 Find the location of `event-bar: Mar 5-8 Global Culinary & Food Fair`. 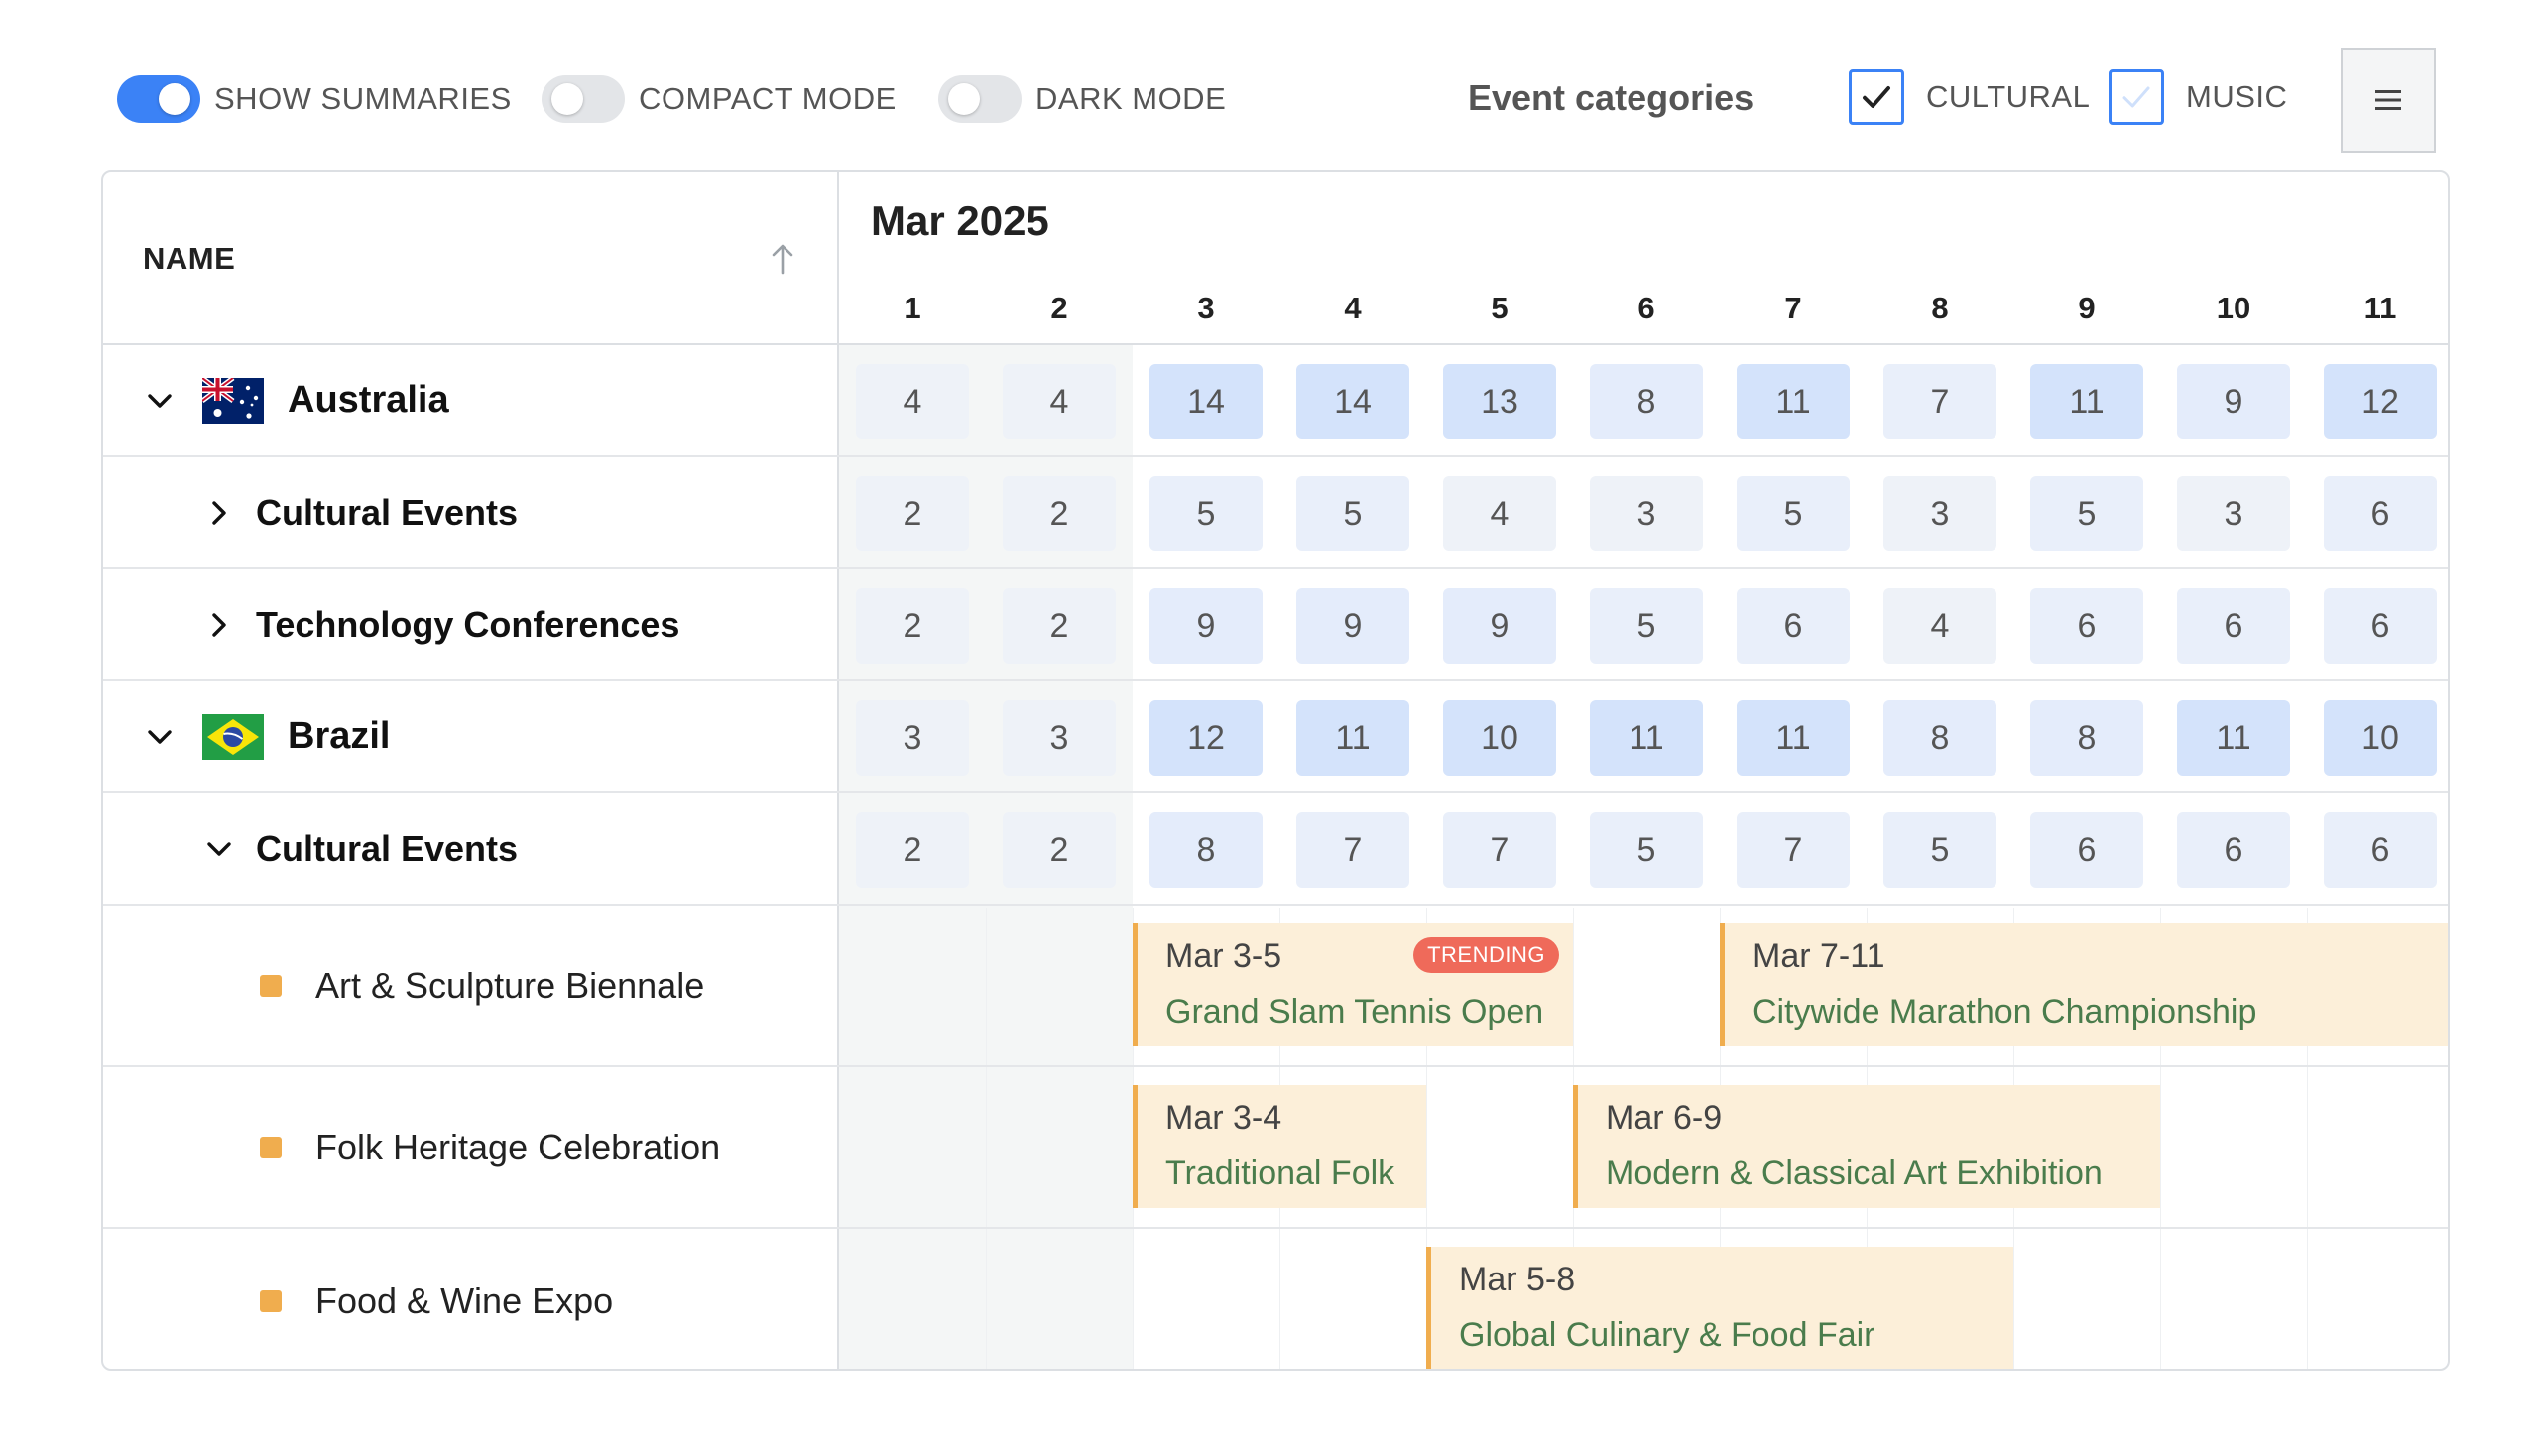

event-bar: Mar 5-8 Global Culinary & Food Fair is located at coordinates (1720, 1308).